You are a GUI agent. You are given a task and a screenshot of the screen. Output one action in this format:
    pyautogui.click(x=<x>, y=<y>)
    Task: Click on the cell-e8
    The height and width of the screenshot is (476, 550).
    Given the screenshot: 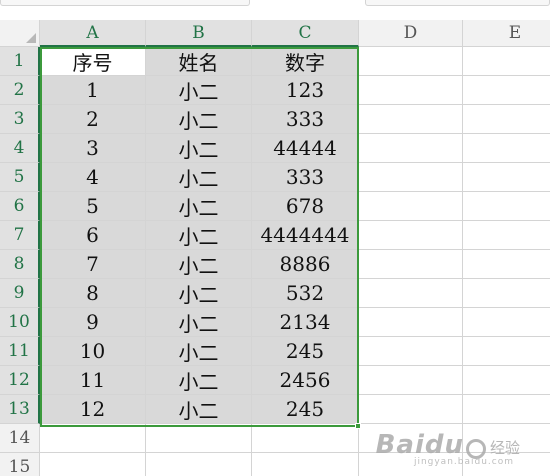 What is the action you would take?
    pyautogui.click(x=506, y=264)
    